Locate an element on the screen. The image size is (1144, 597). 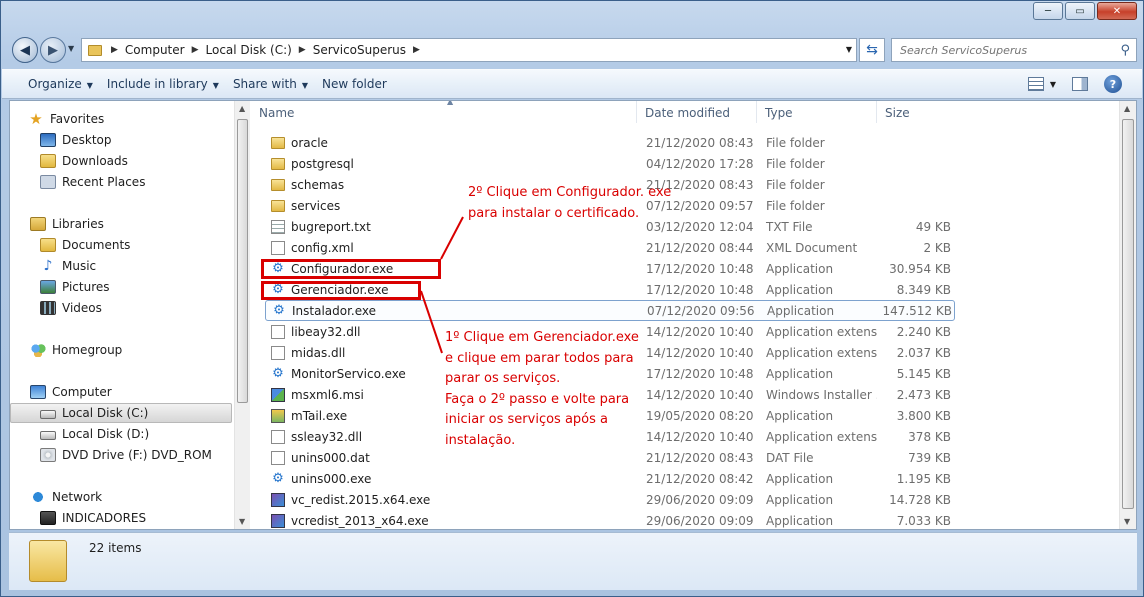
toolbar-right: ▼ ? is located at coordinates (1074, 84).